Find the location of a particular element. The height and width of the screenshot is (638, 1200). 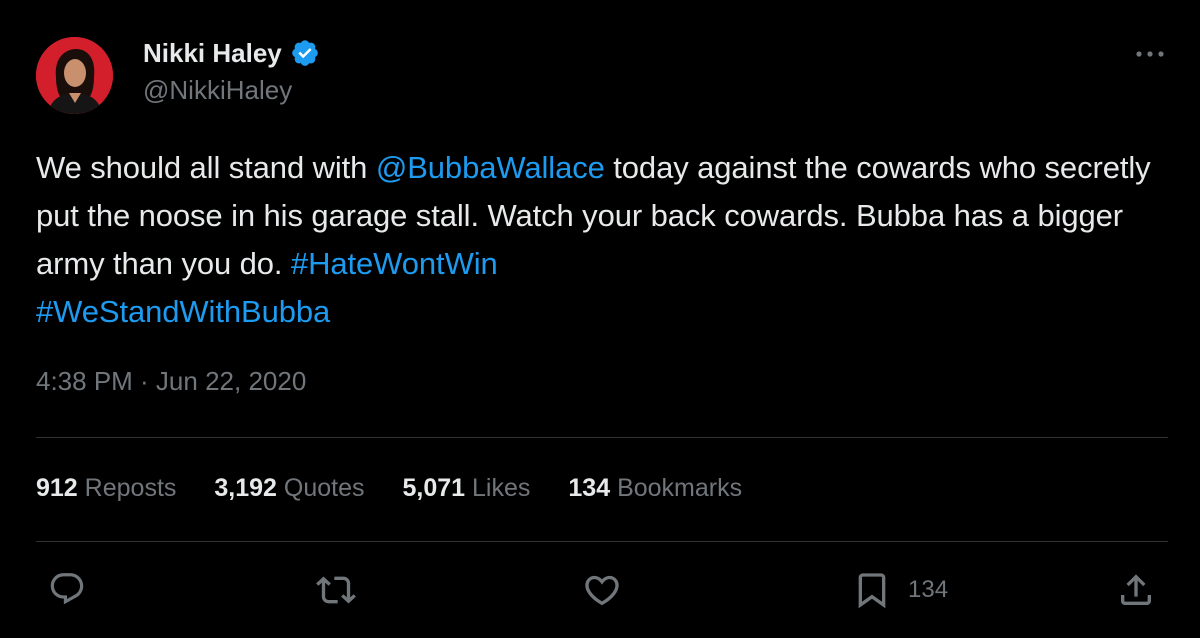

bookmark-button: 134 is located at coordinates (900, 590).